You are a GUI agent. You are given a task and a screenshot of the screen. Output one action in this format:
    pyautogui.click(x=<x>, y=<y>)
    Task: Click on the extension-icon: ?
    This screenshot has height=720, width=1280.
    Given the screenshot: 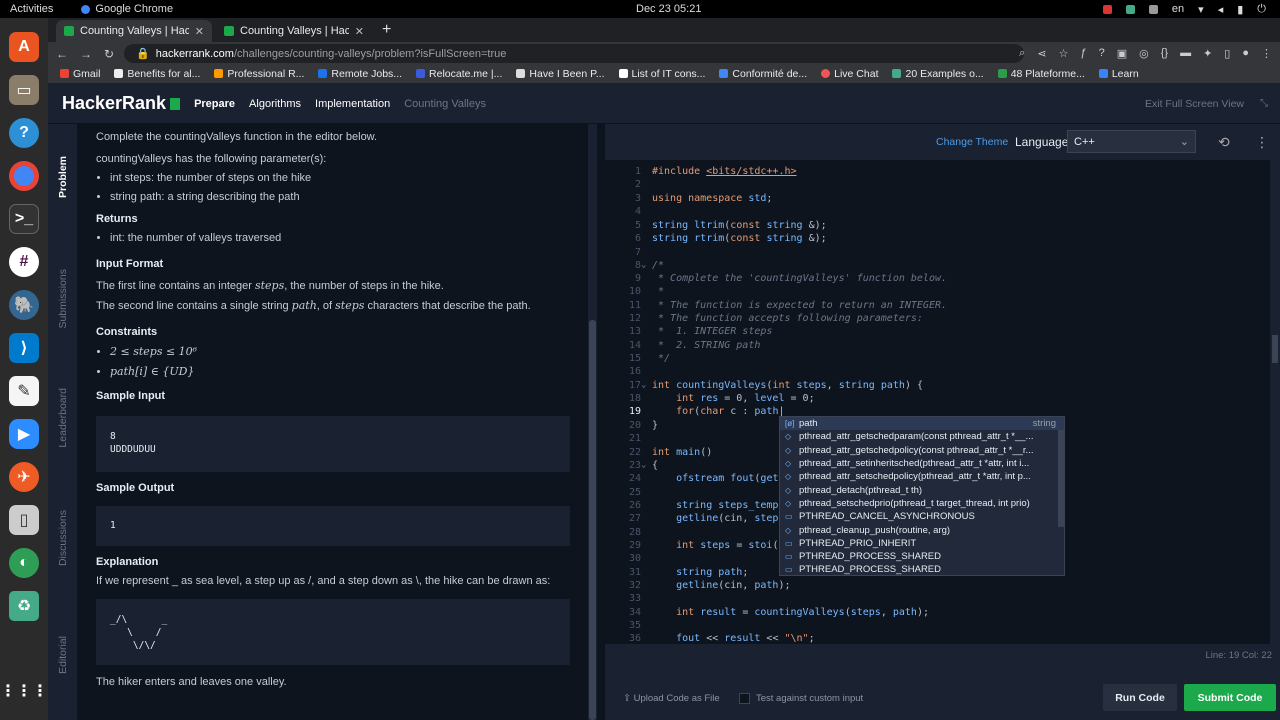 What is the action you would take?
    pyautogui.click(x=1102, y=53)
    